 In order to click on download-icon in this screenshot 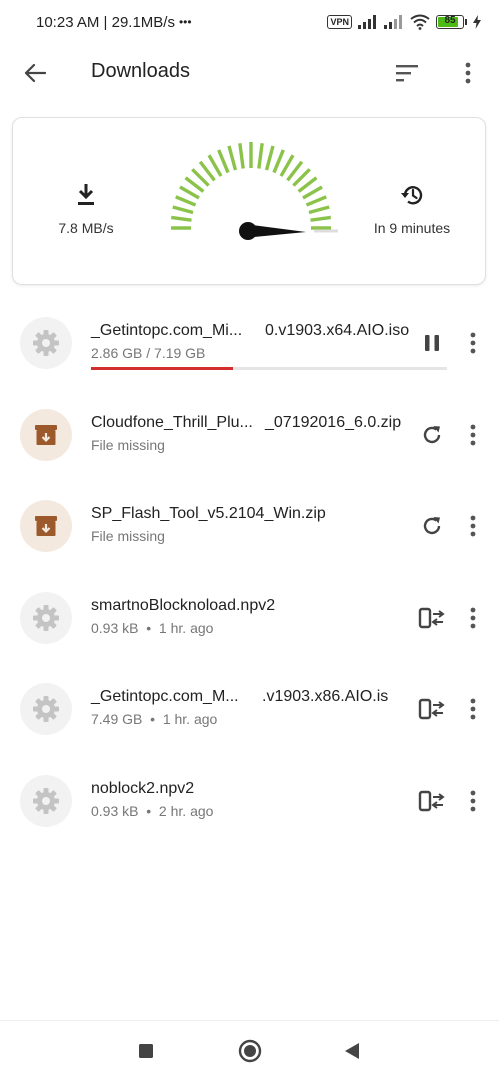, I will do `click(86, 194)`.